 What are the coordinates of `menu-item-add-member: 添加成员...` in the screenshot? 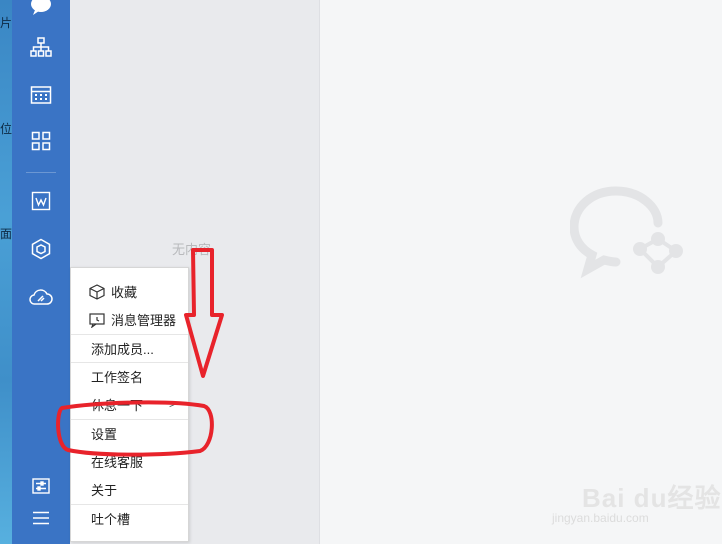 It's located at (129, 348).